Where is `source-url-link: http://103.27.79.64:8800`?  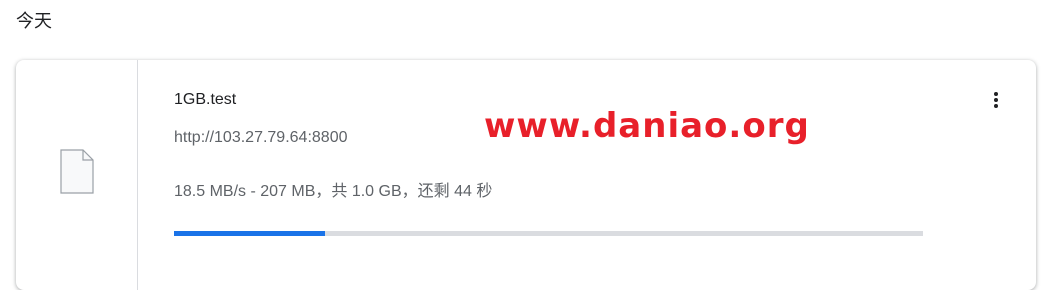
source-url-link: http://103.27.79.64:8800 is located at coordinates (260, 138).